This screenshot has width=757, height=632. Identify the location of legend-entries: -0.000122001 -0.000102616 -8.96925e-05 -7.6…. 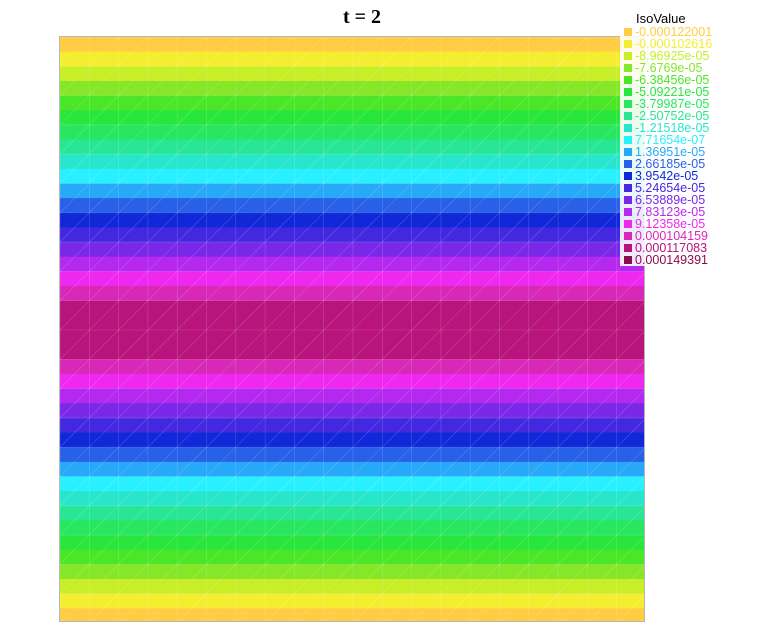
(688, 146).